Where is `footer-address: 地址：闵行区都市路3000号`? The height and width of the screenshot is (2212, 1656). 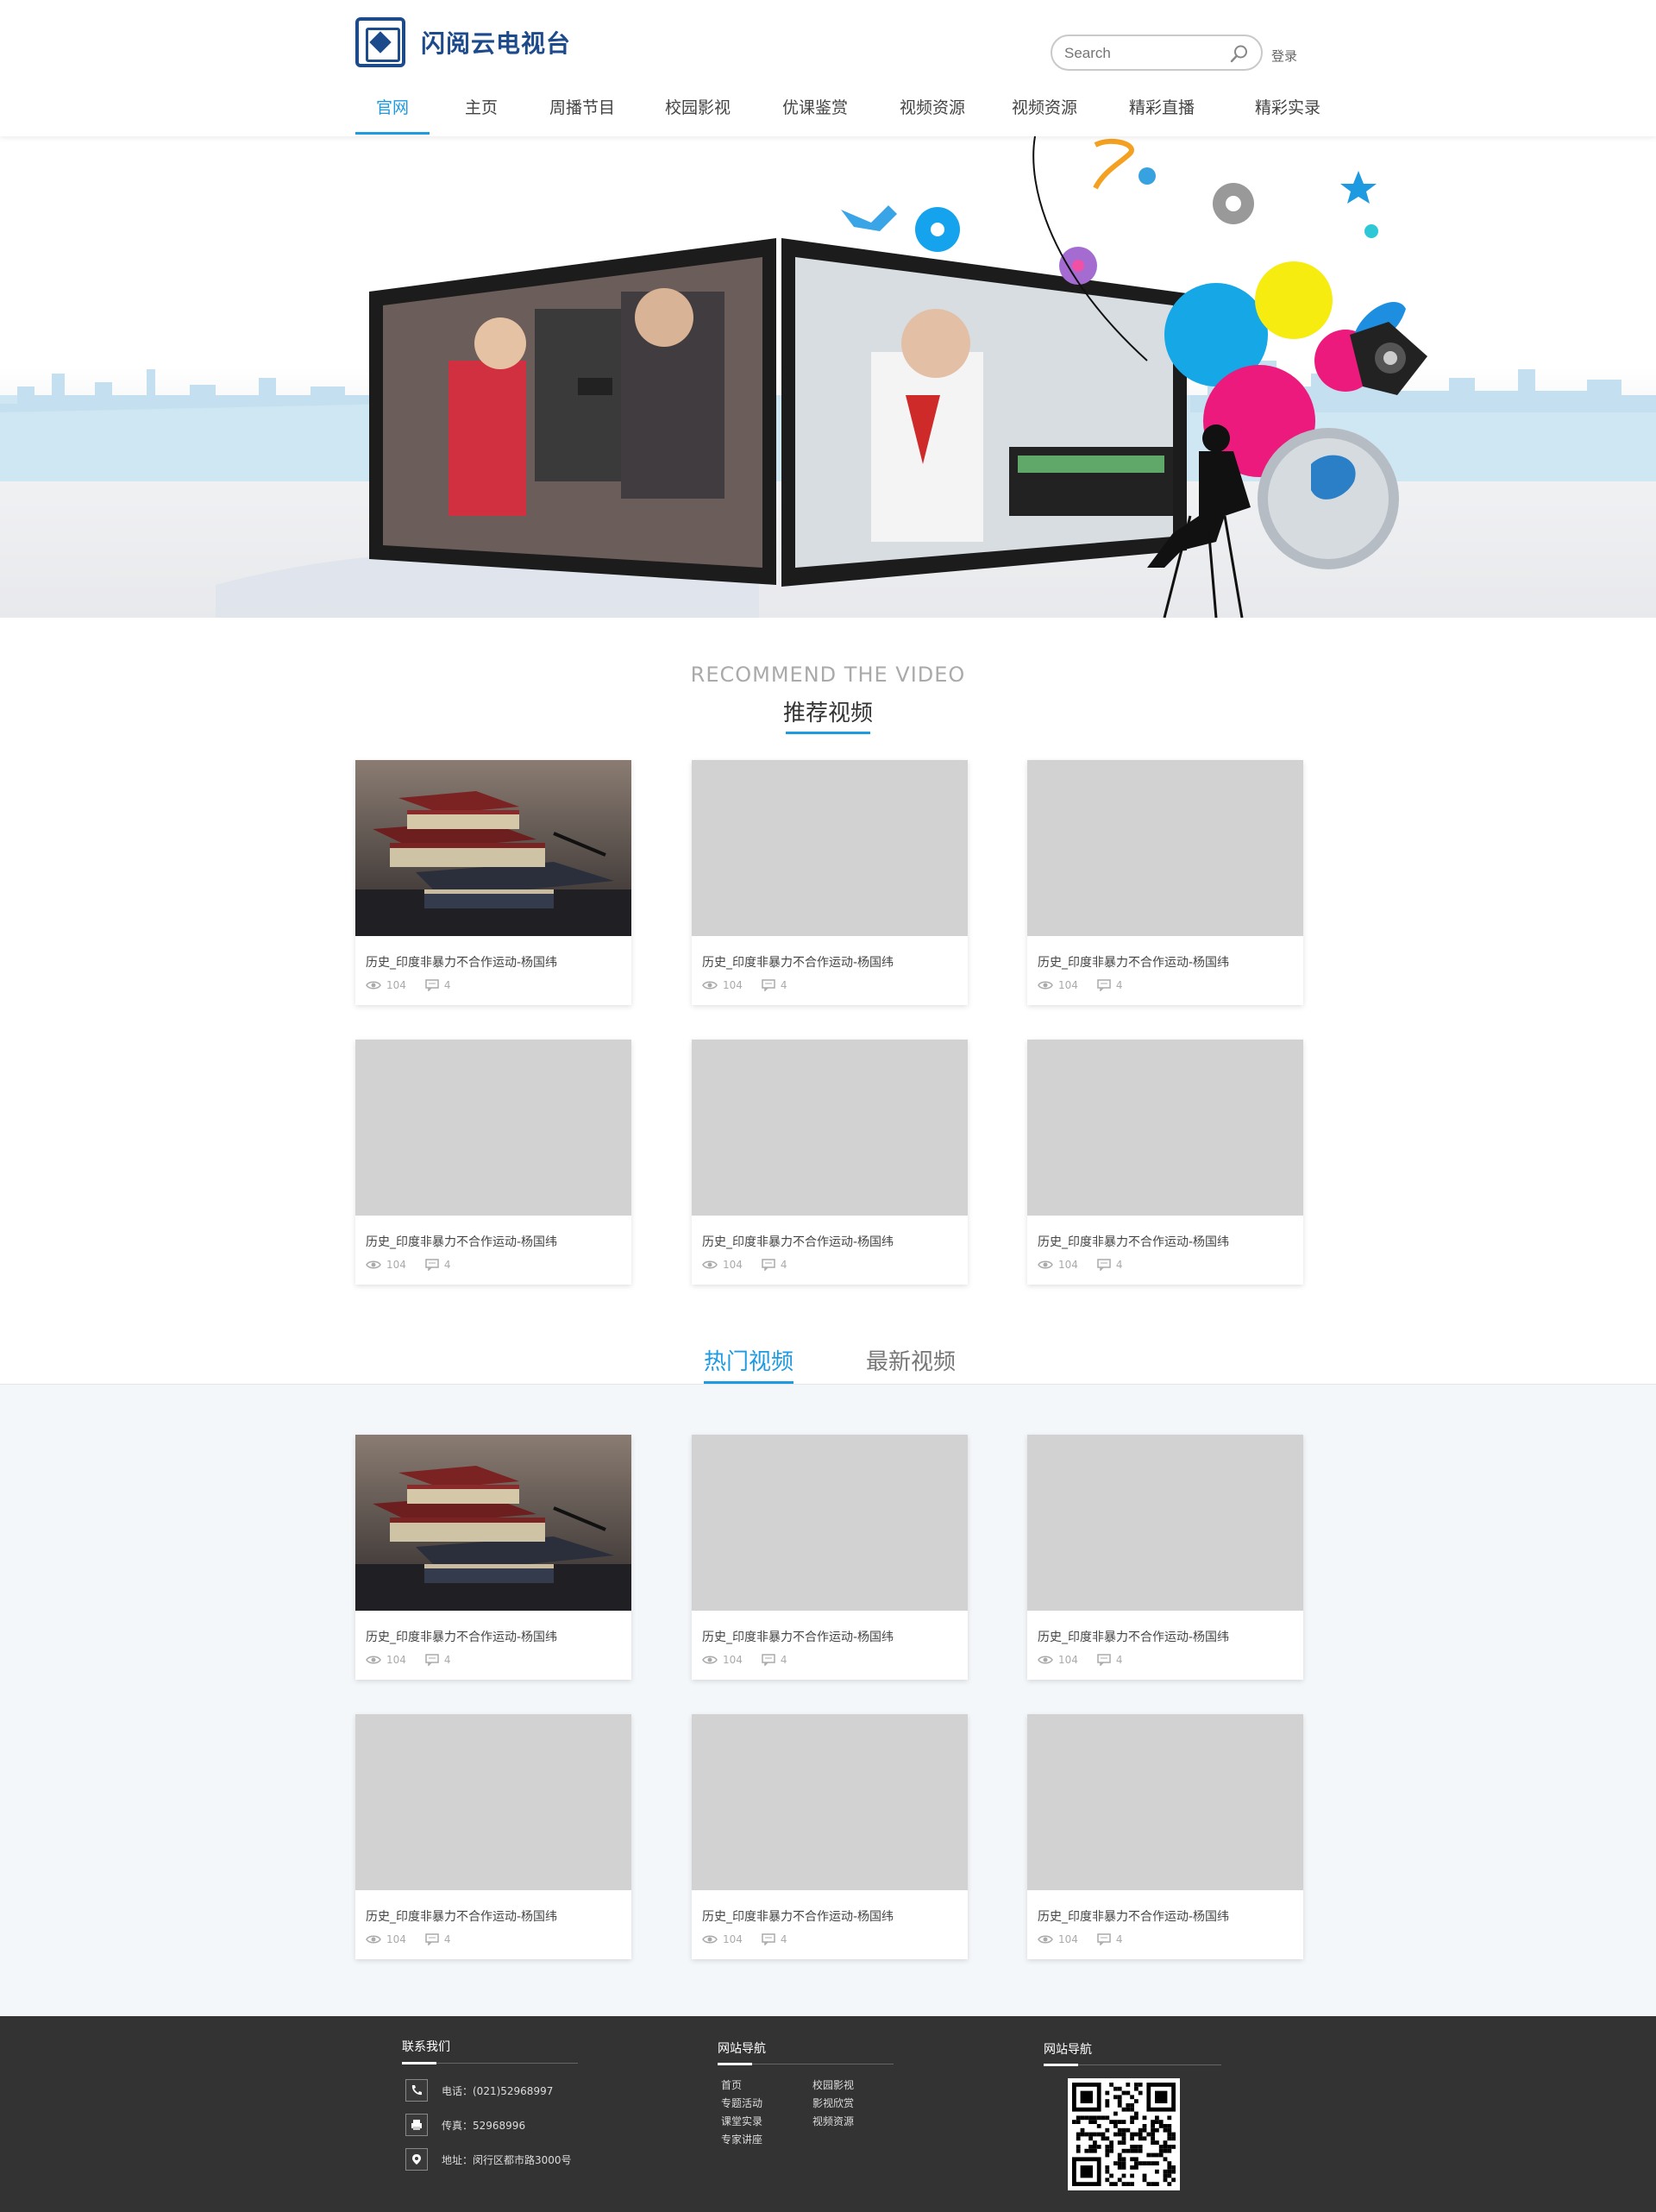
footer-address: 地址：闵行区都市路3000号 is located at coordinates (488, 2160).